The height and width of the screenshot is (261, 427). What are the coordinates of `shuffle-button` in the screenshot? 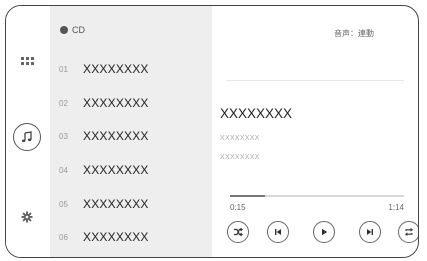 It's located at (238, 232).